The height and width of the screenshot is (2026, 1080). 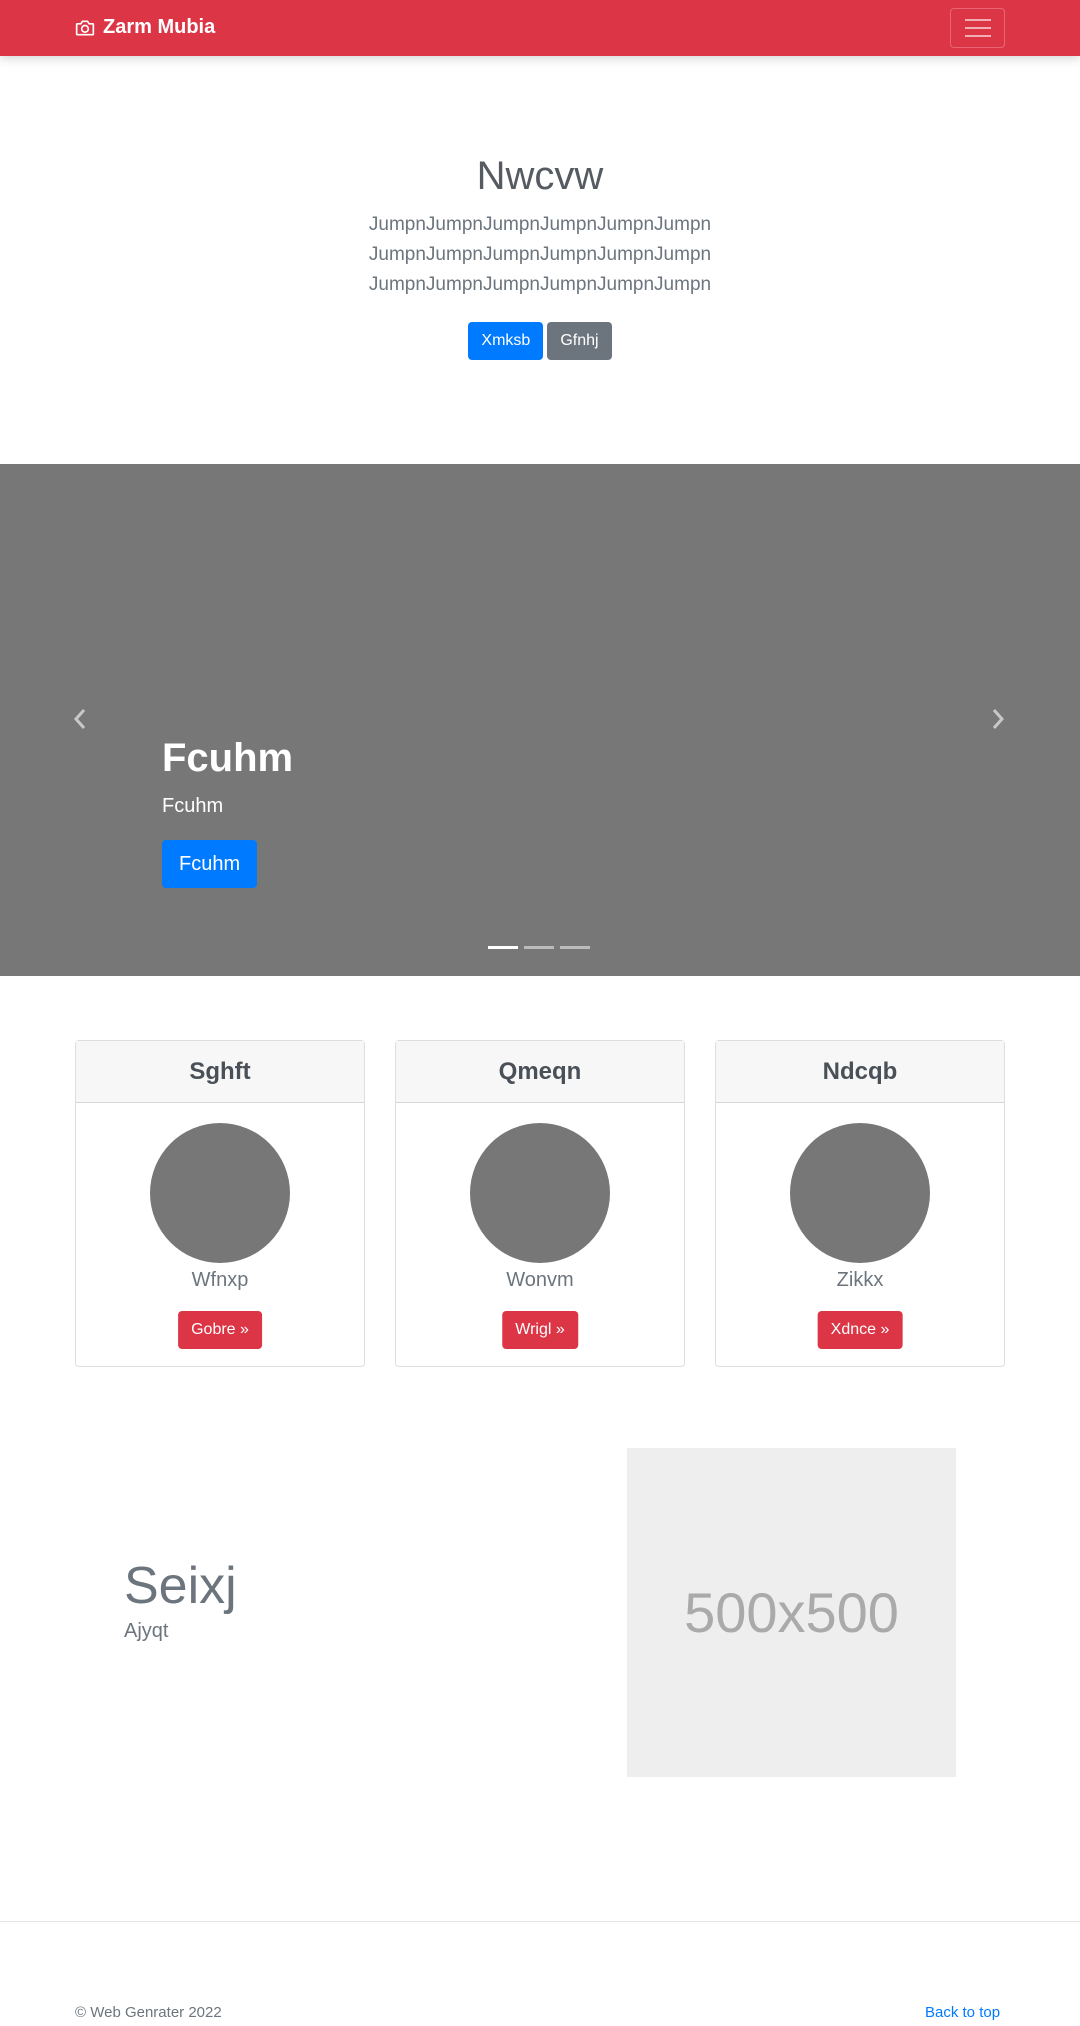 What do you see at coordinates (540, 1921) in the screenshot?
I see `footer-divider` at bounding box center [540, 1921].